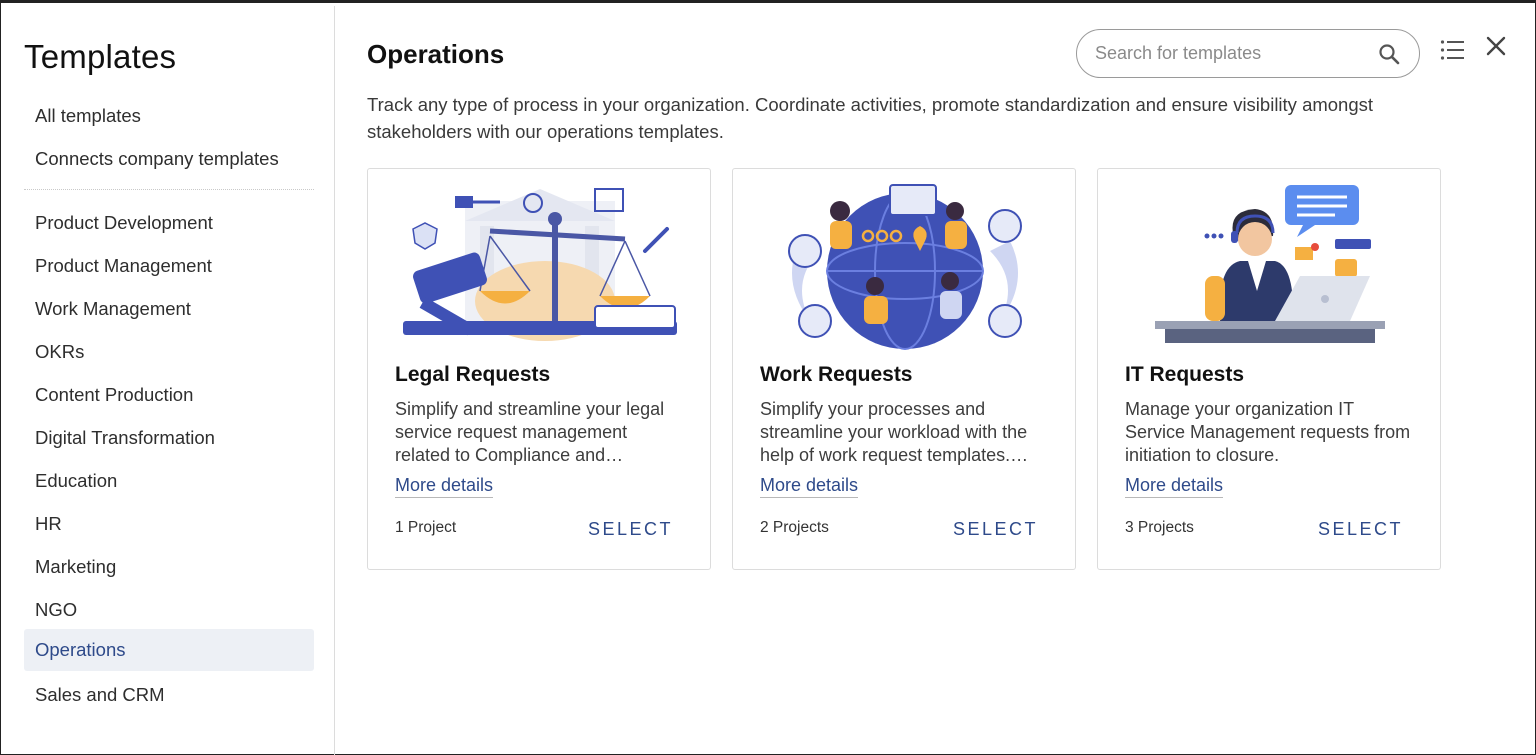 Image resolution: width=1536 pixels, height=755 pixels. Describe the element at coordinates (100, 56) in the screenshot. I see `sidebar-title: Templates` at that location.